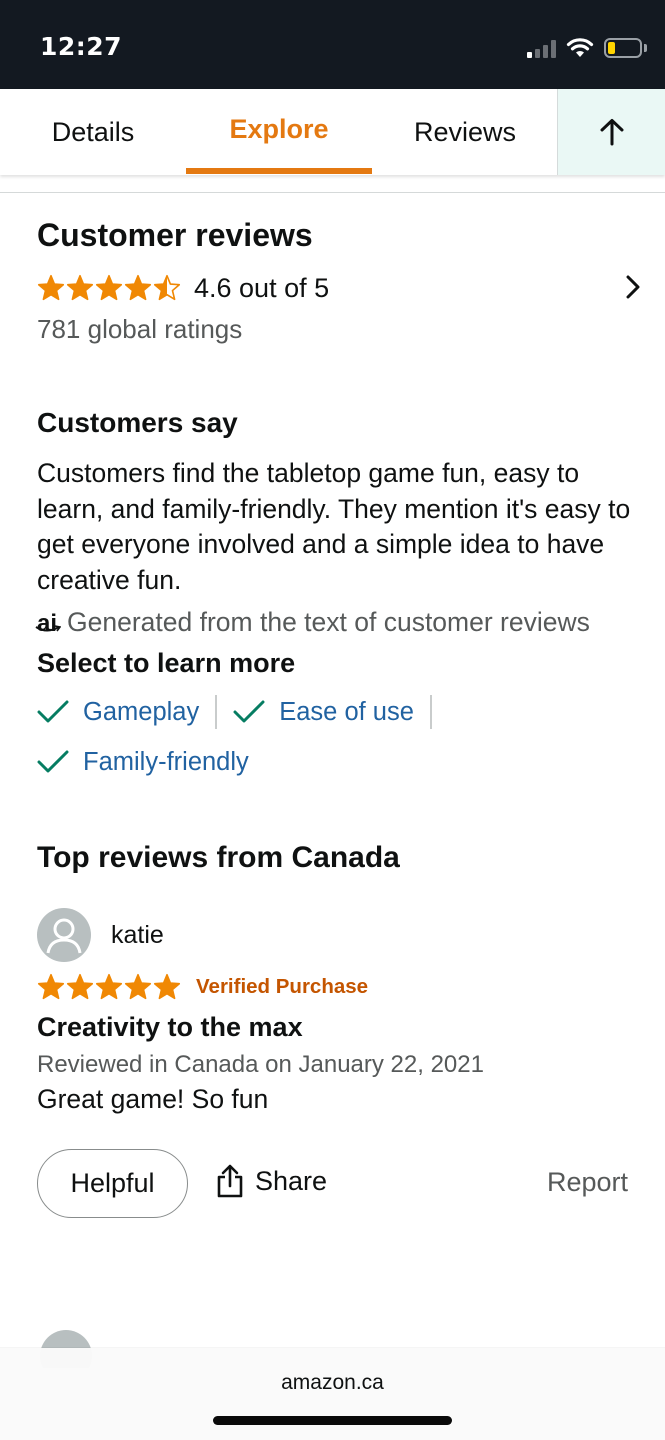 The width and height of the screenshot is (665, 1440). What do you see at coordinates (282, 986) in the screenshot?
I see `verified-purchase-badge: Verified Purchase` at bounding box center [282, 986].